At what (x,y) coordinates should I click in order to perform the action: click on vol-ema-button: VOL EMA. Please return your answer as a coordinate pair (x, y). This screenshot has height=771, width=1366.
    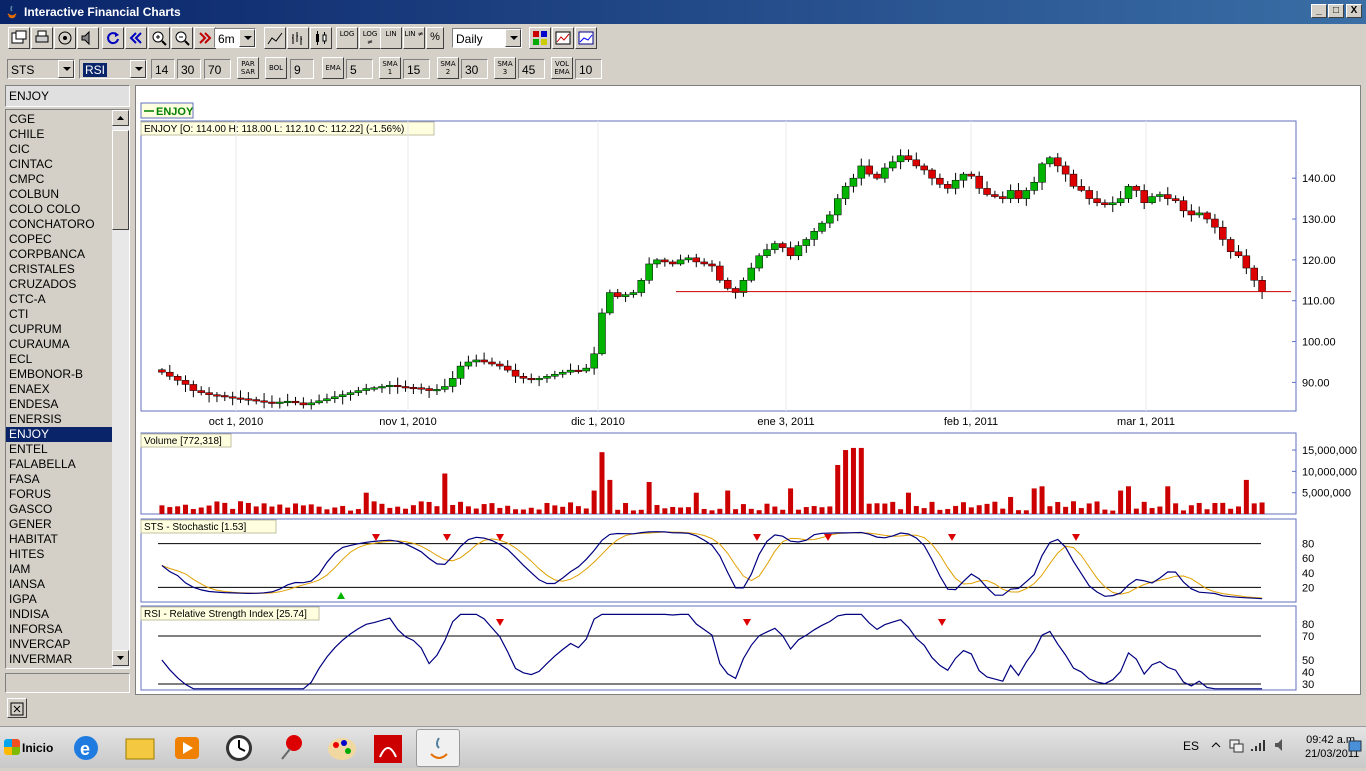
    Looking at the image, I should click on (562, 68).